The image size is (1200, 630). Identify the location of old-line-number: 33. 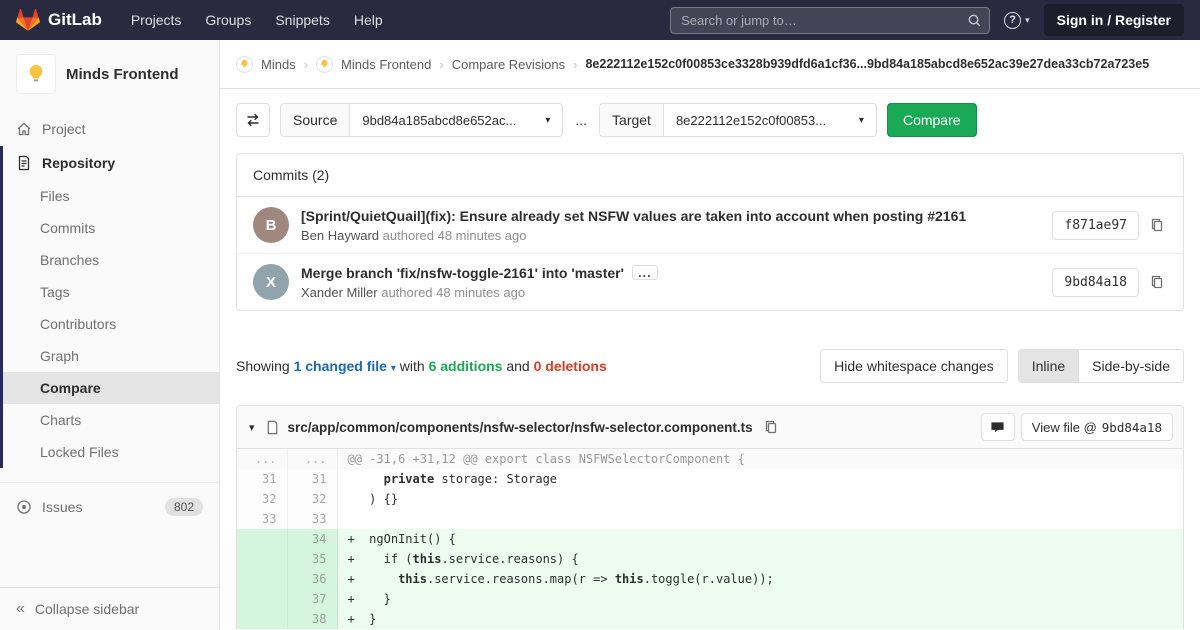
(262, 519).